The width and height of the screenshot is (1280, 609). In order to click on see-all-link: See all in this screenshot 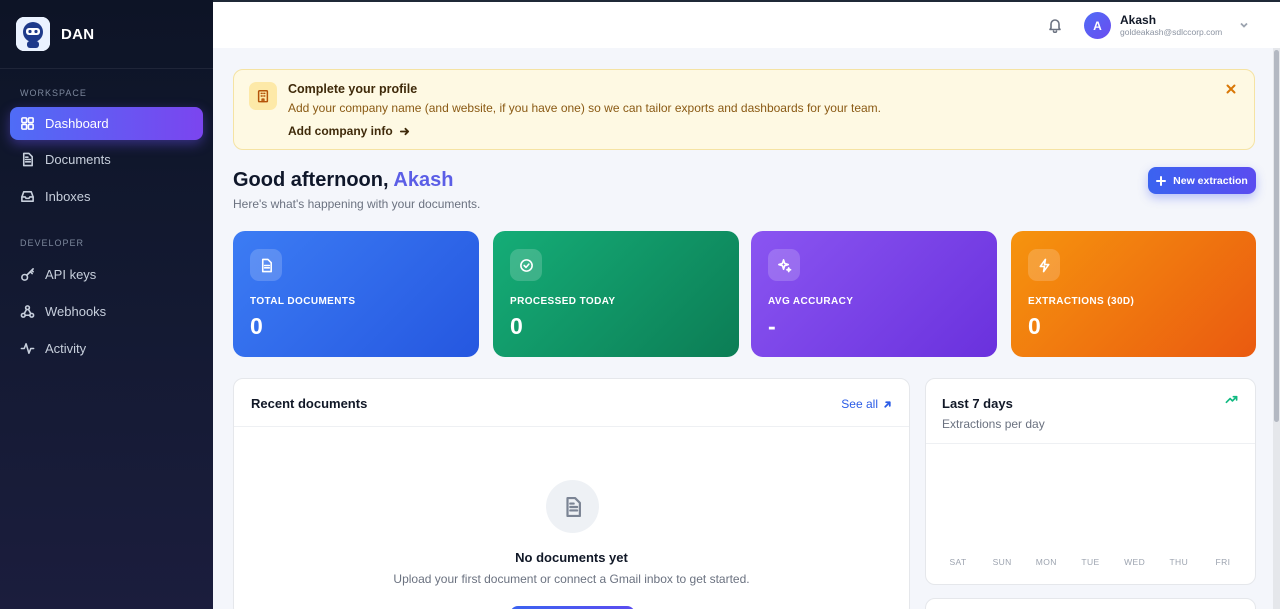, I will do `click(866, 404)`.